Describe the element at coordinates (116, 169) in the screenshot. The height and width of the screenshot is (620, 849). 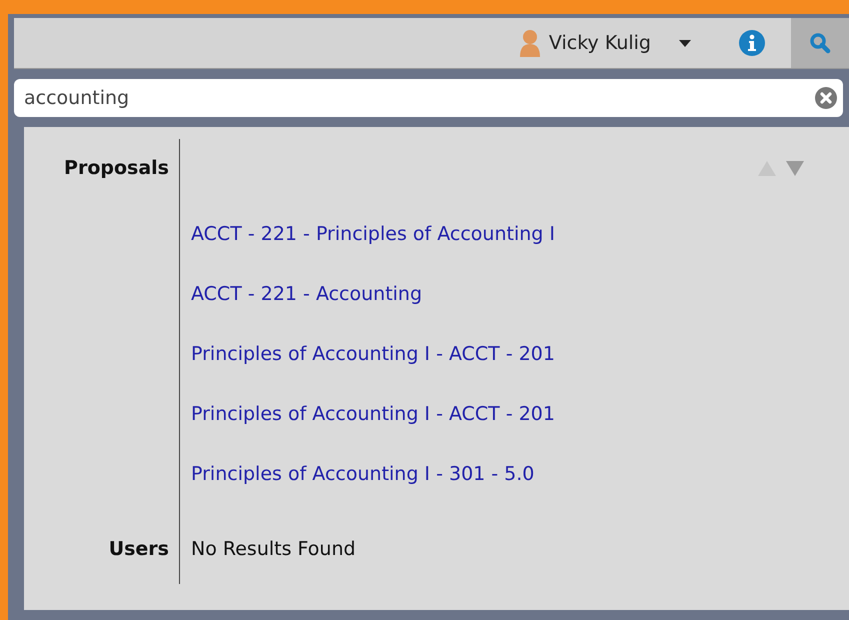
I see `section-label: Proposals` at that location.